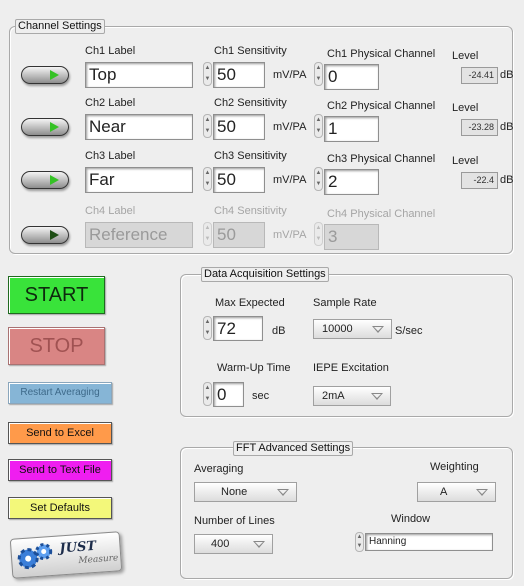 The width and height of the screenshot is (524, 586). Describe the element at coordinates (110, 51) in the screenshot. I see `channel-1-label-title: Ch1 Label` at that location.